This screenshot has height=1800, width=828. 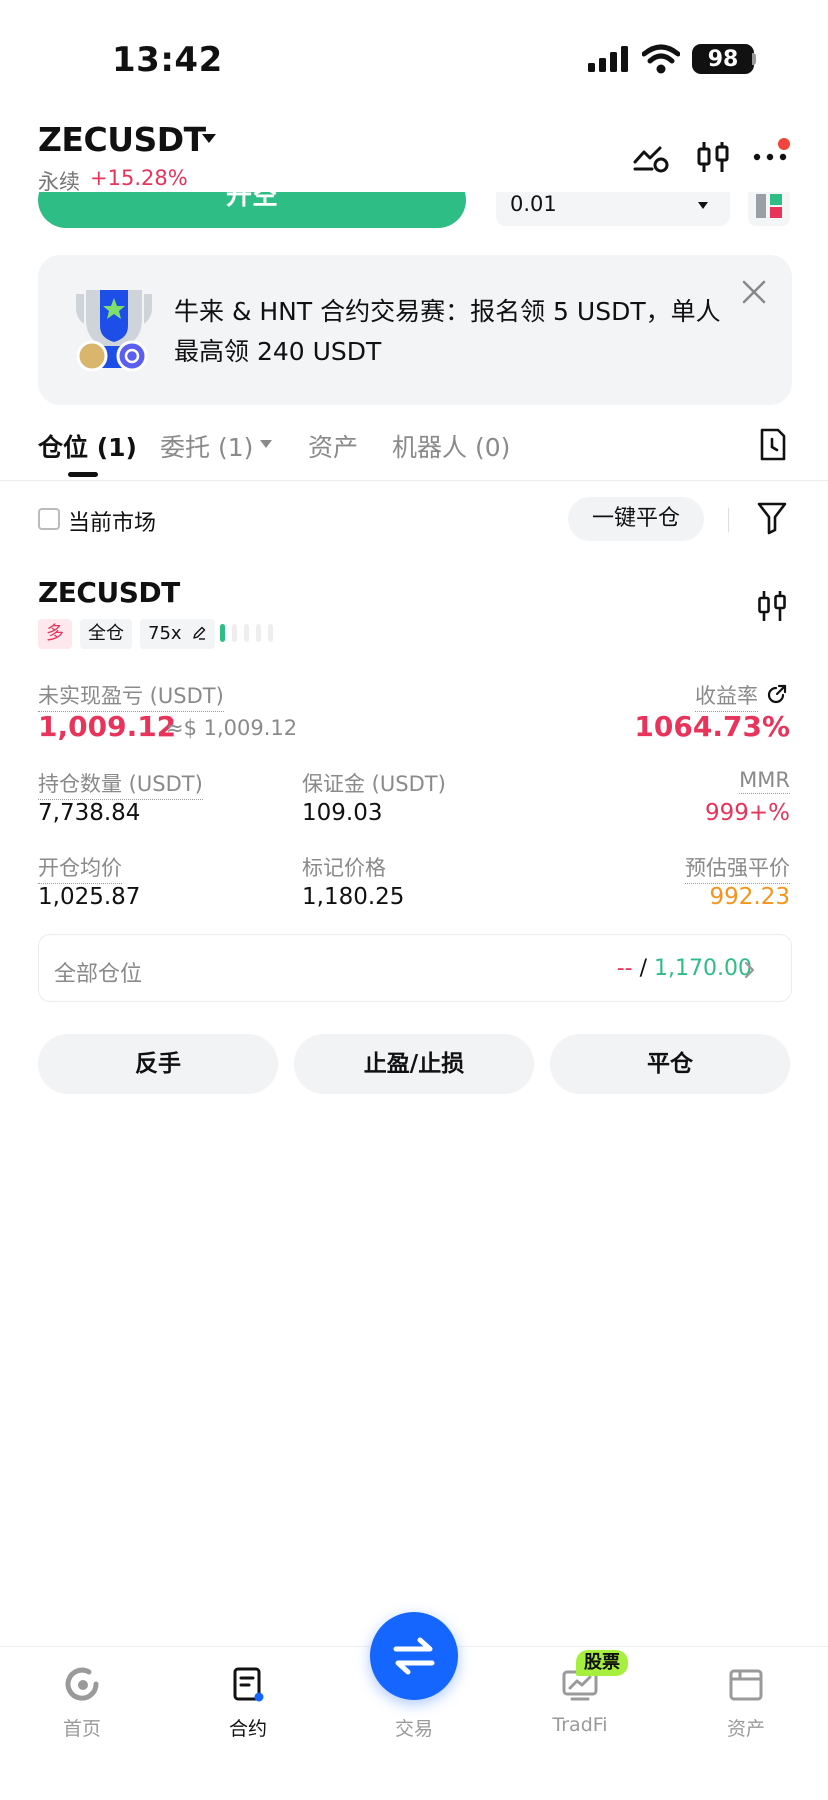 What do you see at coordinates (120, 784) in the screenshot?
I see `position-size-label: 持仓数量 (USDT)` at bounding box center [120, 784].